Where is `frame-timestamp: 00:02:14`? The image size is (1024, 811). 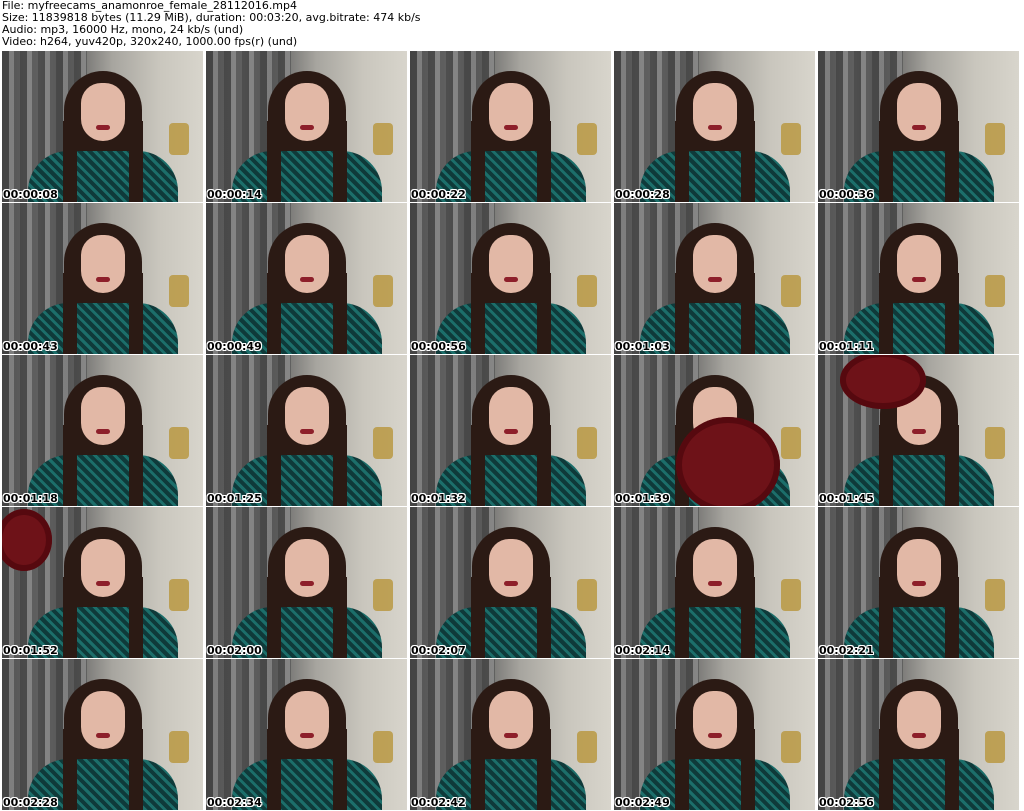 frame-timestamp: 00:02:14 is located at coordinates (642, 650).